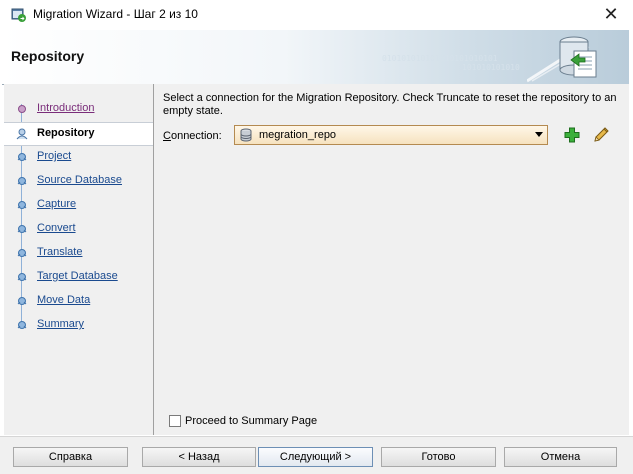 The image size is (633, 474). Describe the element at coordinates (491, 67) in the screenshot. I see `banner-binary-text-2: 101010101010` at that location.